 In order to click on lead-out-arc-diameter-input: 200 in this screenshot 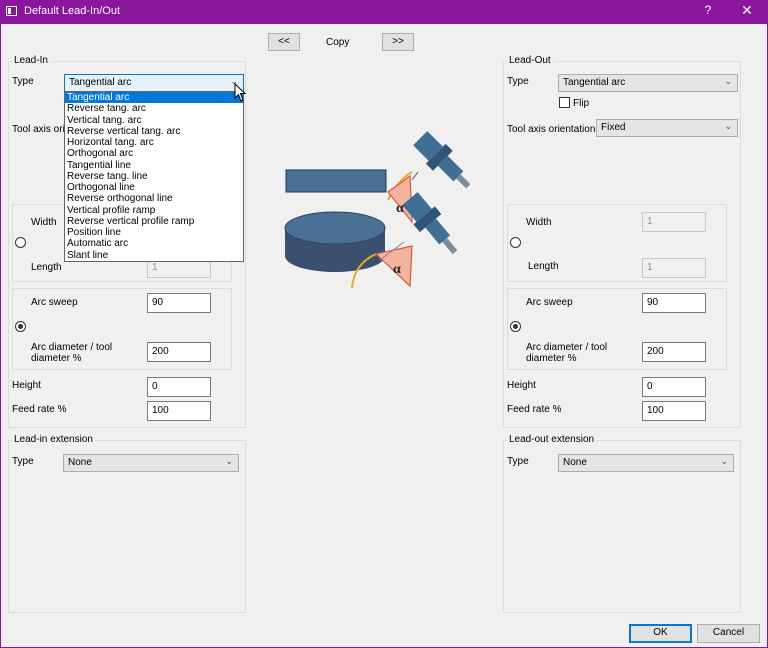, I will do `click(674, 352)`.